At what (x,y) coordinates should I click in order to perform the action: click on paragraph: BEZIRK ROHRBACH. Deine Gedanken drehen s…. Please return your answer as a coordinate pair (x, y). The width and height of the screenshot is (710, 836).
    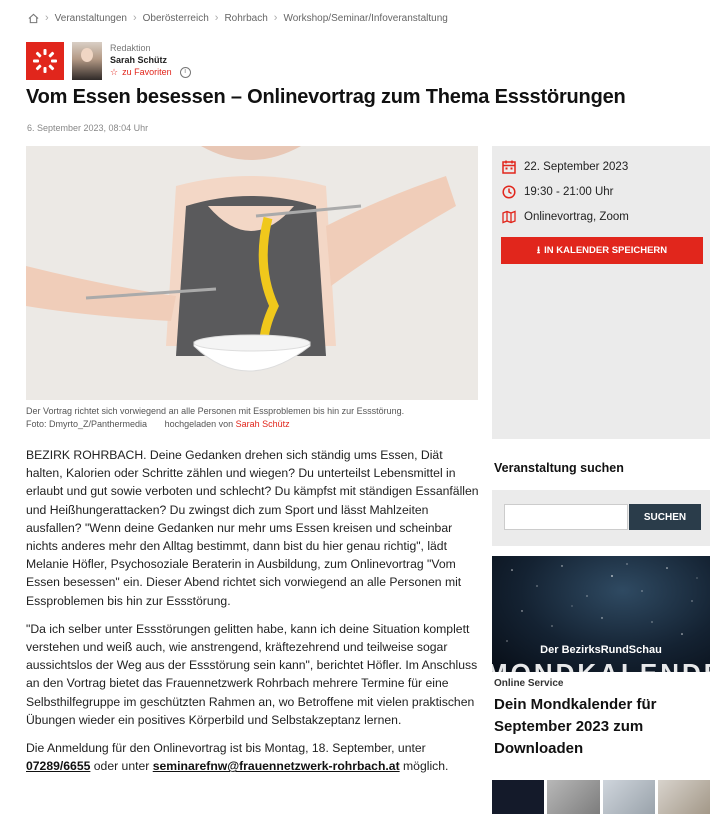
    Looking at the image, I should click on (252, 528).